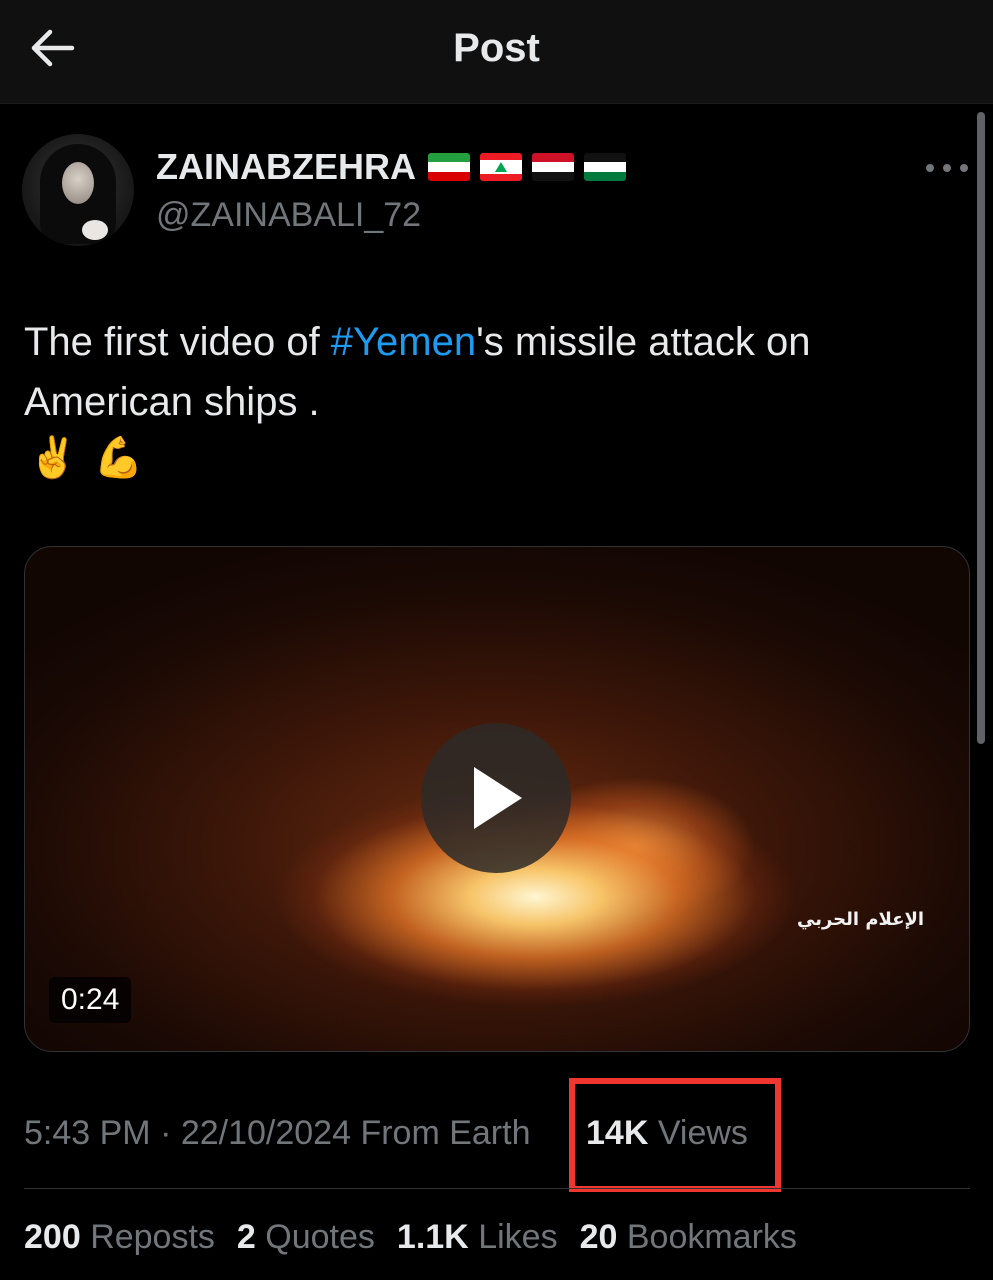 The width and height of the screenshot is (993, 1280). I want to click on yemen-flag-icon, so click(552, 167).